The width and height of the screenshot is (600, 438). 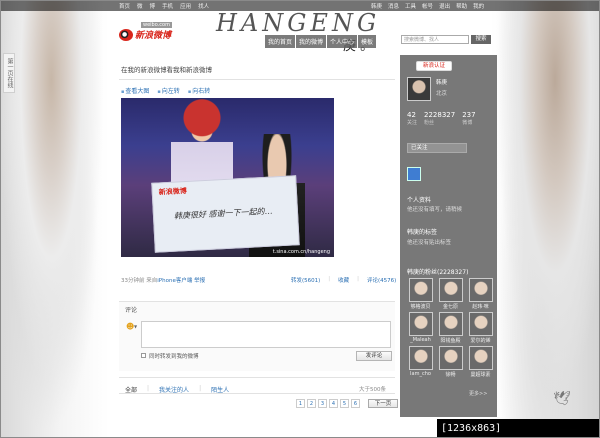 I want to click on profile-stats: 42 关注 2228327 粉丝 237 微博, so click(x=441, y=118).